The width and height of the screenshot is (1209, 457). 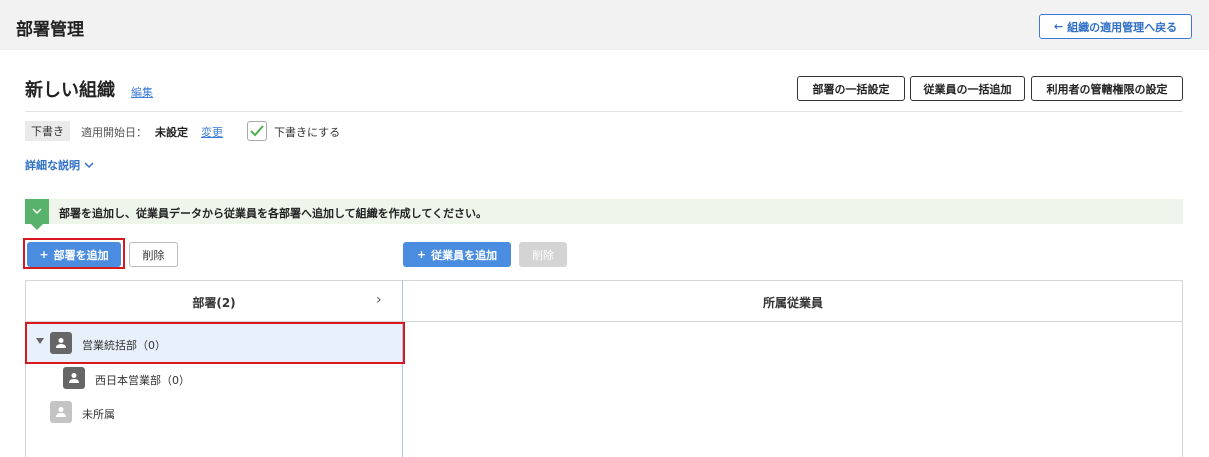 What do you see at coordinates (70, 90) in the screenshot?
I see `organization-name: 新しい組織` at bounding box center [70, 90].